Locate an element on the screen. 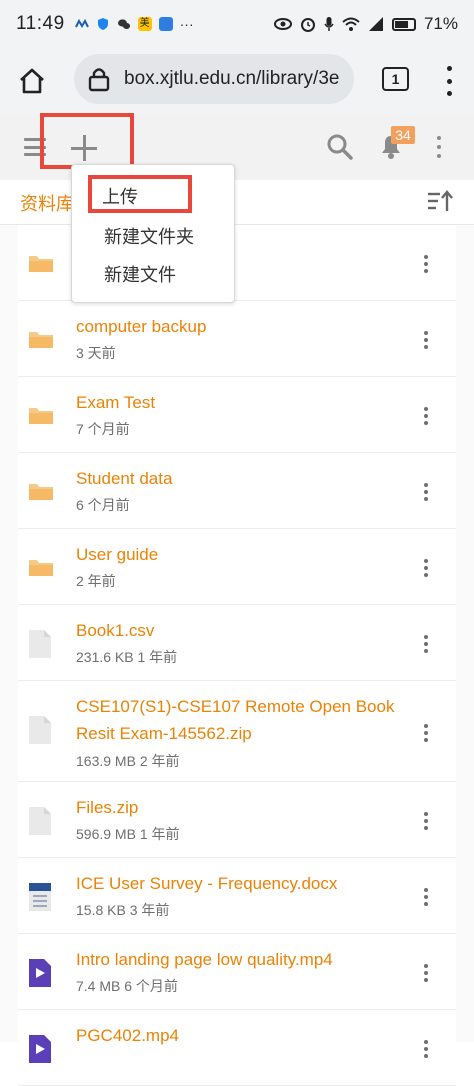 The image size is (474, 1086). file-name: computer backup is located at coordinates (251, 326).